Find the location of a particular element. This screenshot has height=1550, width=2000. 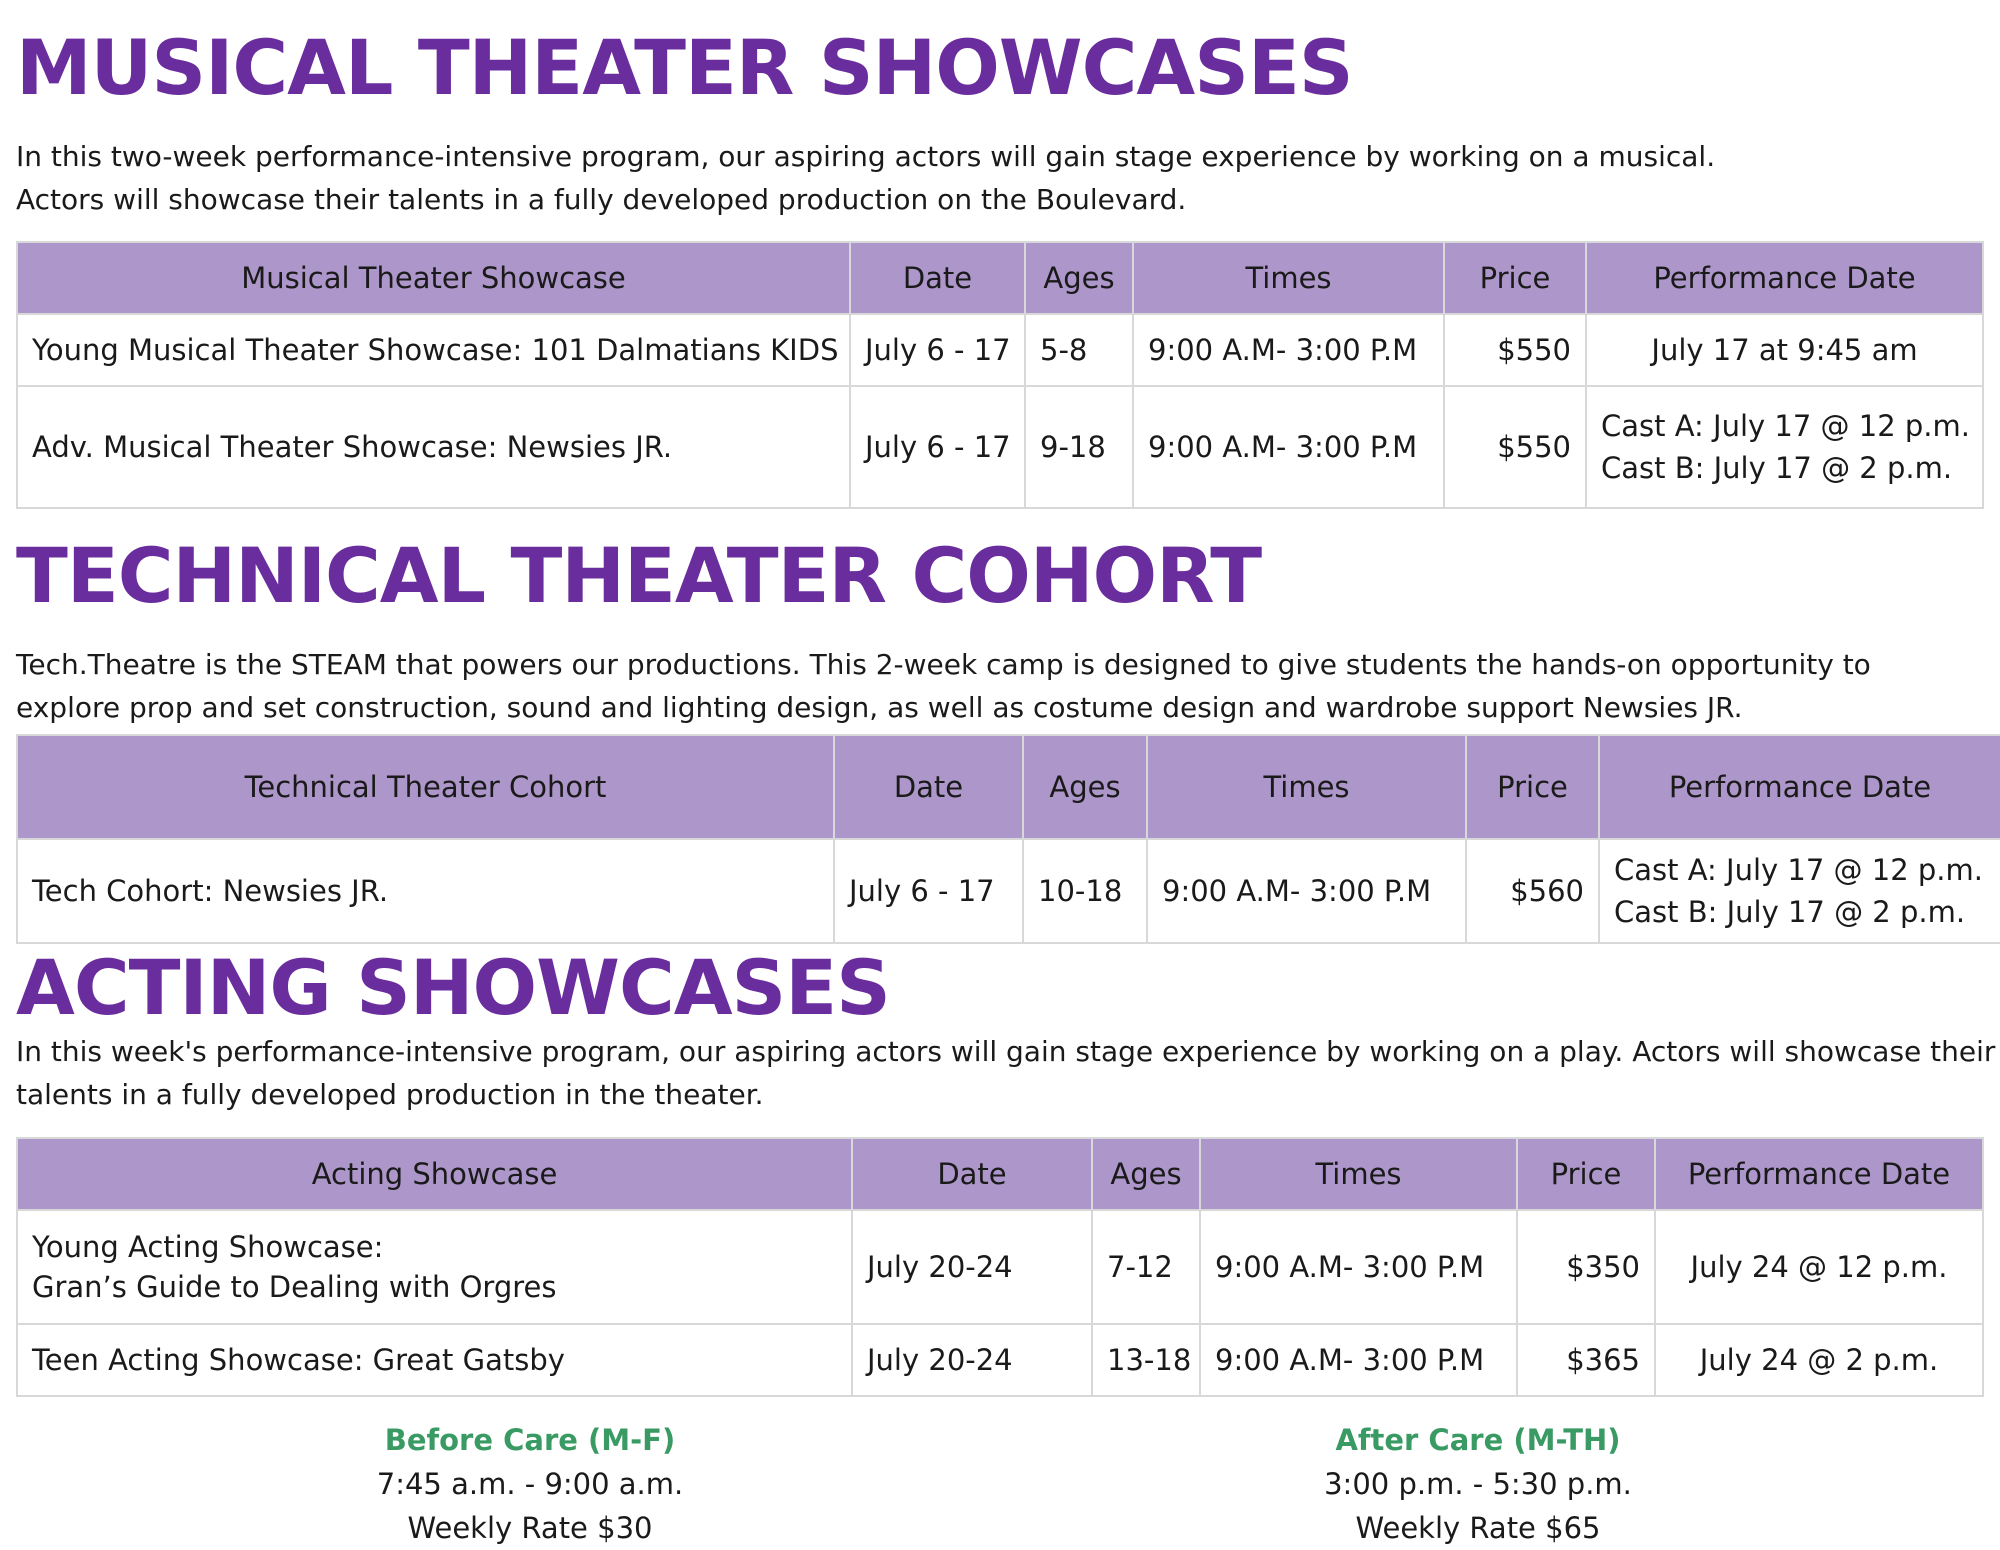

column-header-program: Acting Showcase is located at coordinates (434, 1174).